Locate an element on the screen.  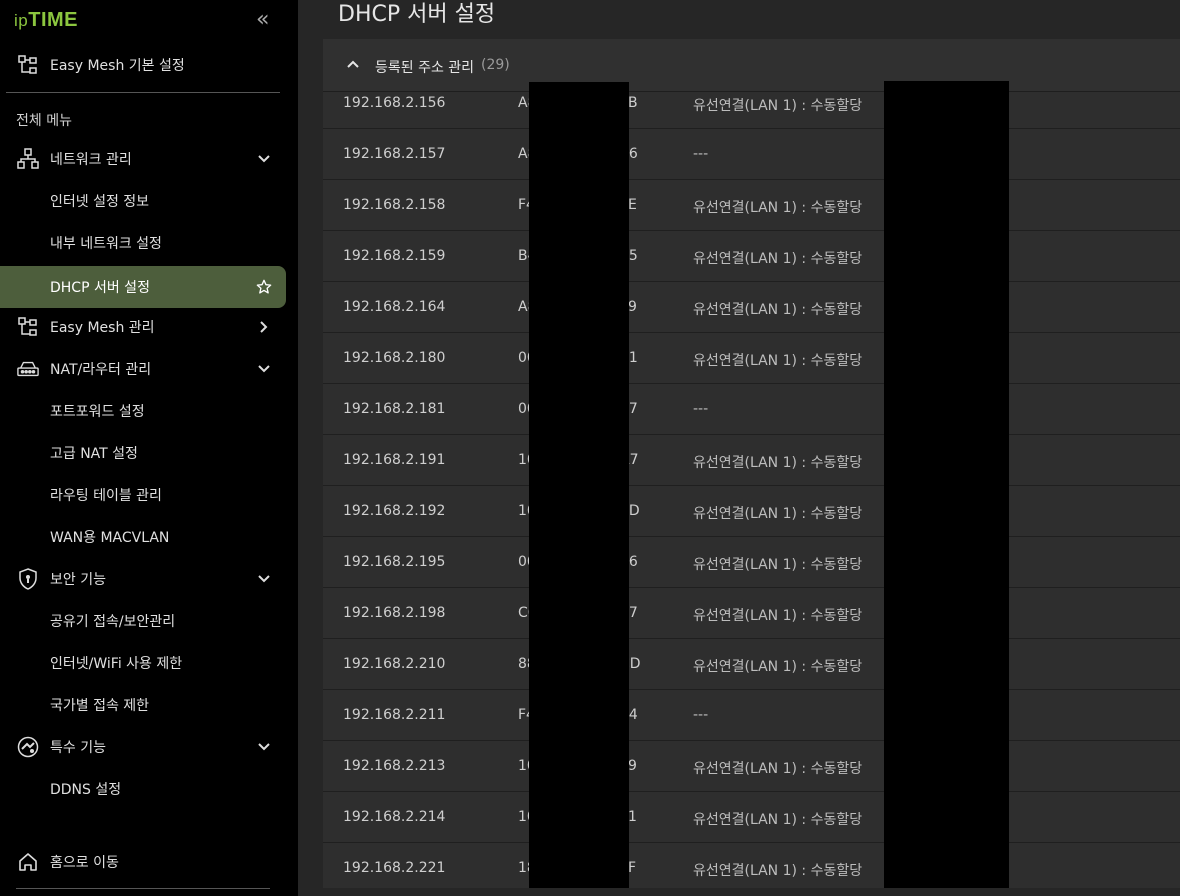
menu-item-label: 포트포워드 설정 is located at coordinates (97, 412).